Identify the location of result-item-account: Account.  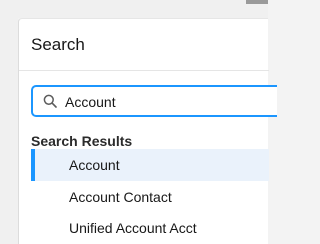
(150, 165).